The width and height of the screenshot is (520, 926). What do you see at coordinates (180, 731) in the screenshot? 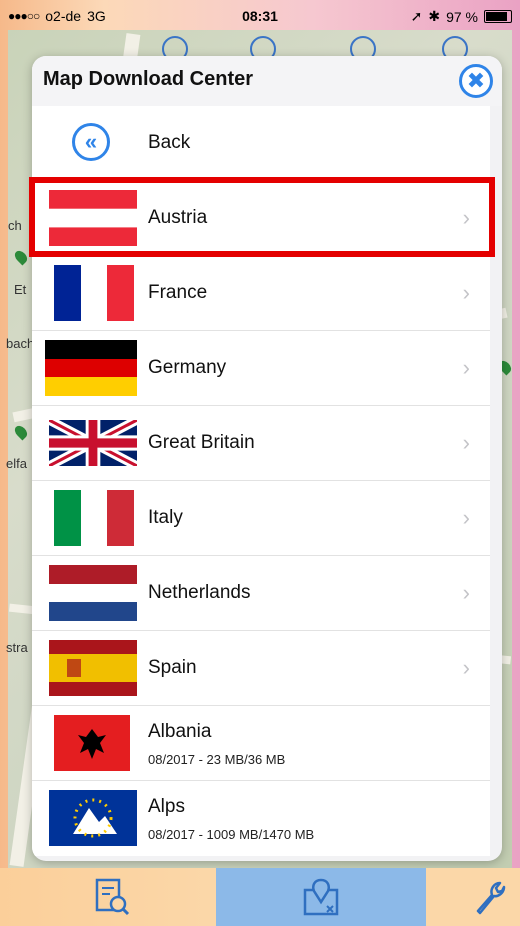
I see `list-item-label: Albania` at bounding box center [180, 731].